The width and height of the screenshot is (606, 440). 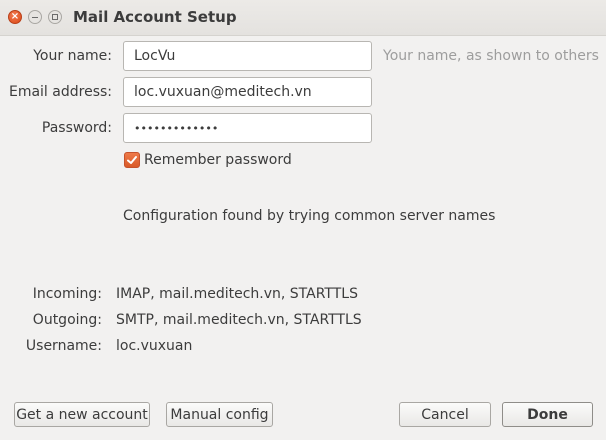 I want to click on remember-password-checkbox, so click(x=132, y=160).